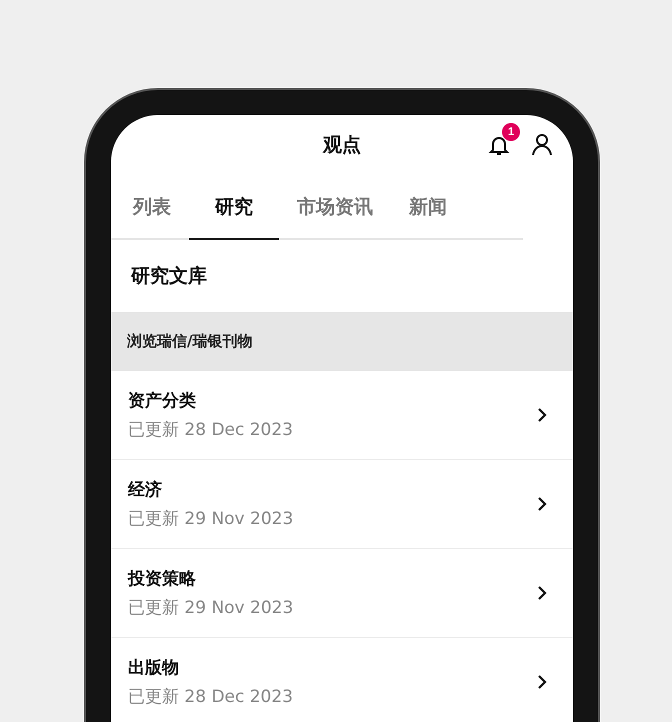 This screenshot has height=722, width=672. Describe the element at coordinates (152, 207) in the screenshot. I see `tab: 列表` at that location.